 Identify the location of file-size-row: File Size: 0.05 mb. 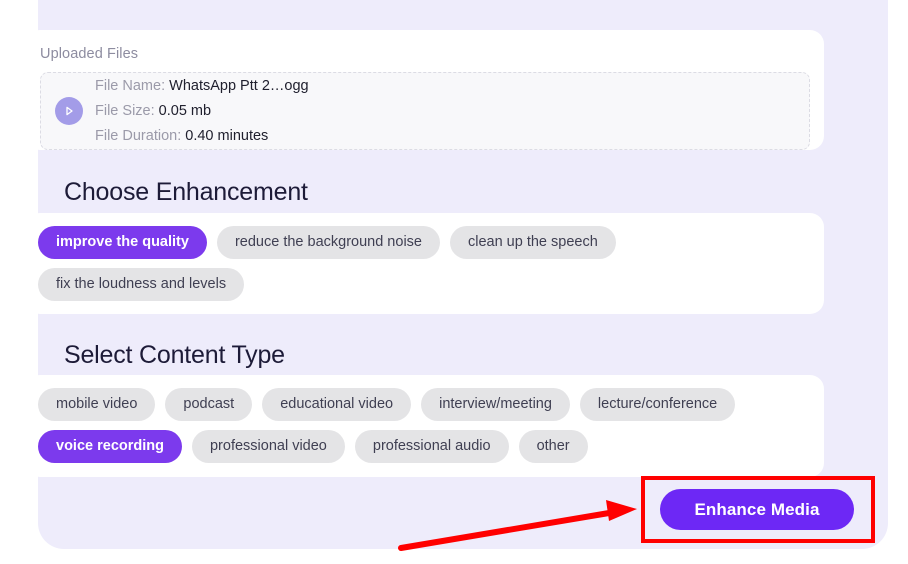
(202, 111).